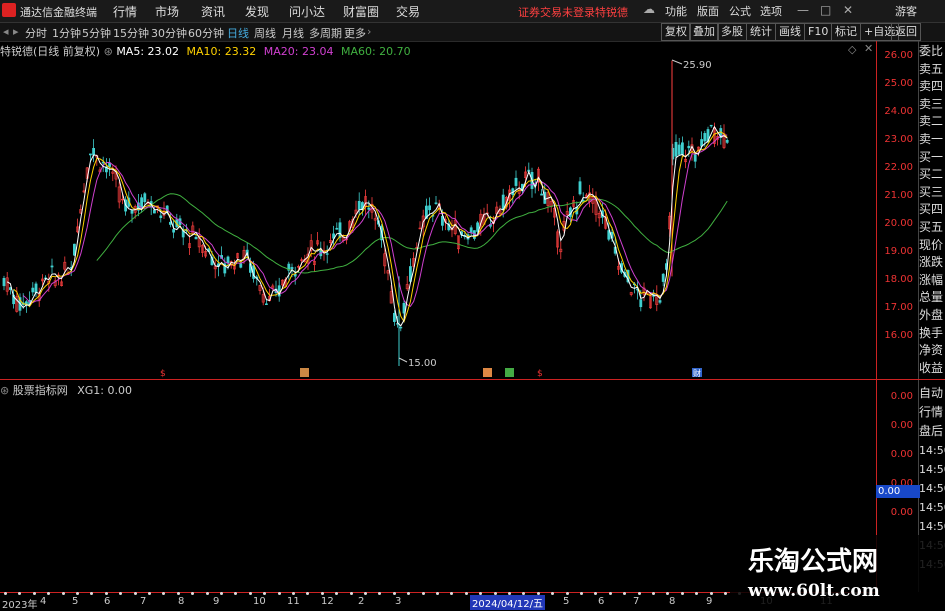  Describe the element at coordinates (96, 33) in the screenshot. I see `period-5min: 5分钟` at that location.